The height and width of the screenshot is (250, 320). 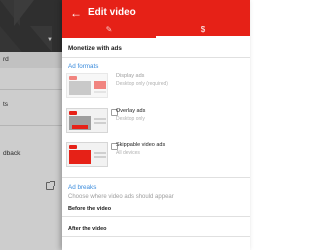 I want to click on ad-format-name: Display ads, so click(x=130, y=76).